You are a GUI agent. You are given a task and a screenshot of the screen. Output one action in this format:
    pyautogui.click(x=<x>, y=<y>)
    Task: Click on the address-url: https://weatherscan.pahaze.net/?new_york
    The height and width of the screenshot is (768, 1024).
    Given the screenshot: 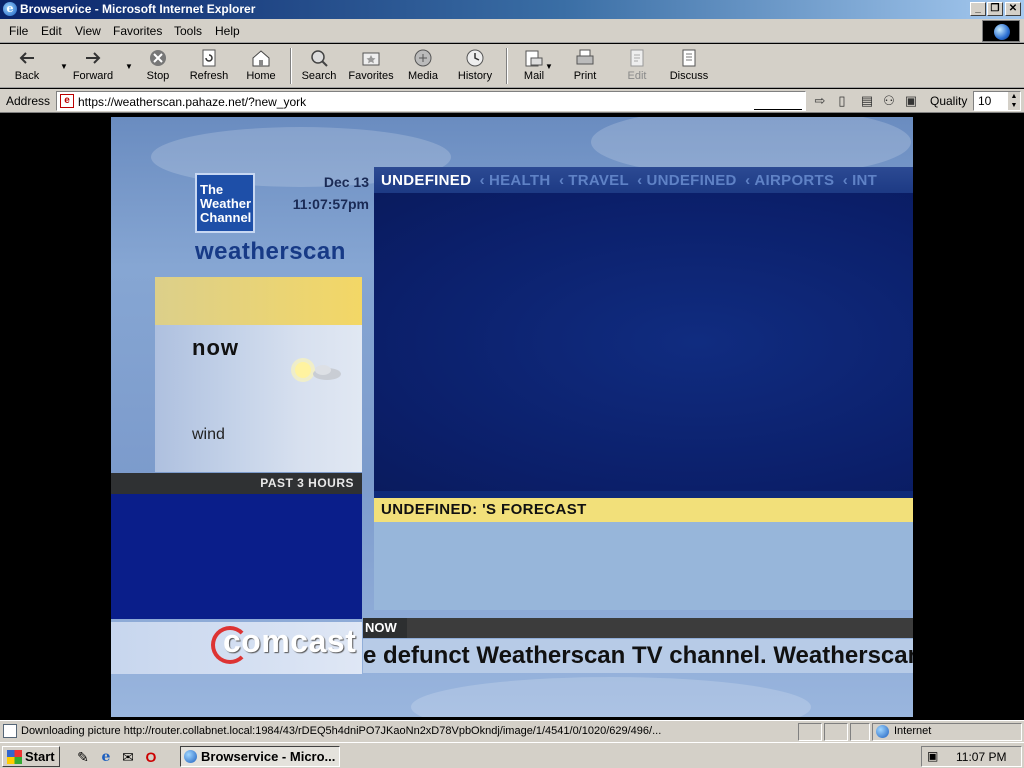 What is the action you would take?
    pyautogui.click(x=192, y=102)
    